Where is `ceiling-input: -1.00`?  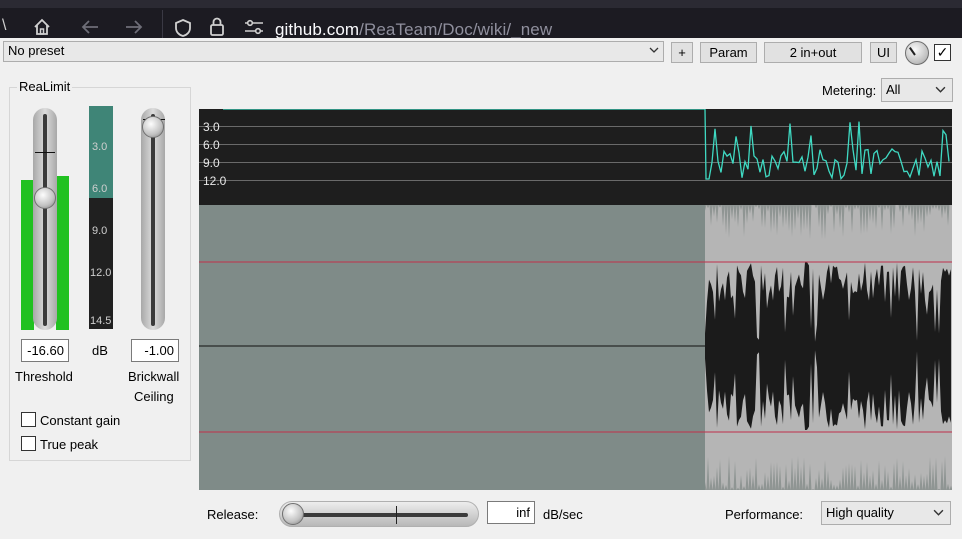
ceiling-input: -1.00 is located at coordinates (155, 350).